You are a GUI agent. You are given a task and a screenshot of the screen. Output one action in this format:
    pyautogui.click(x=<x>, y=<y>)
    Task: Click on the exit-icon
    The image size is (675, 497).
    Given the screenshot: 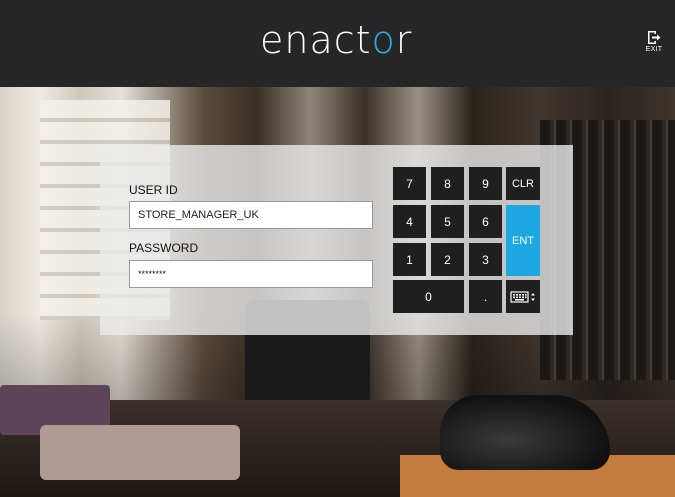 What is the action you would take?
    pyautogui.click(x=654, y=37)
    